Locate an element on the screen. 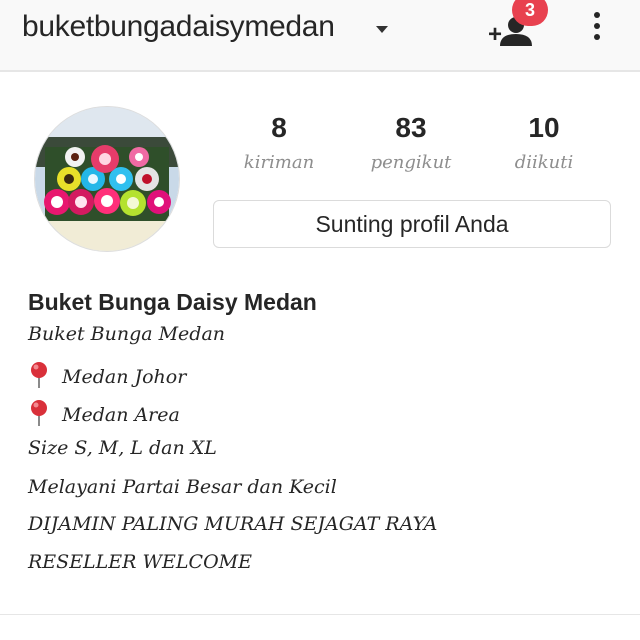 The image size is (640, 640). edit-profile-button: Sunting profil Anda is located at coordinates (412, 224).